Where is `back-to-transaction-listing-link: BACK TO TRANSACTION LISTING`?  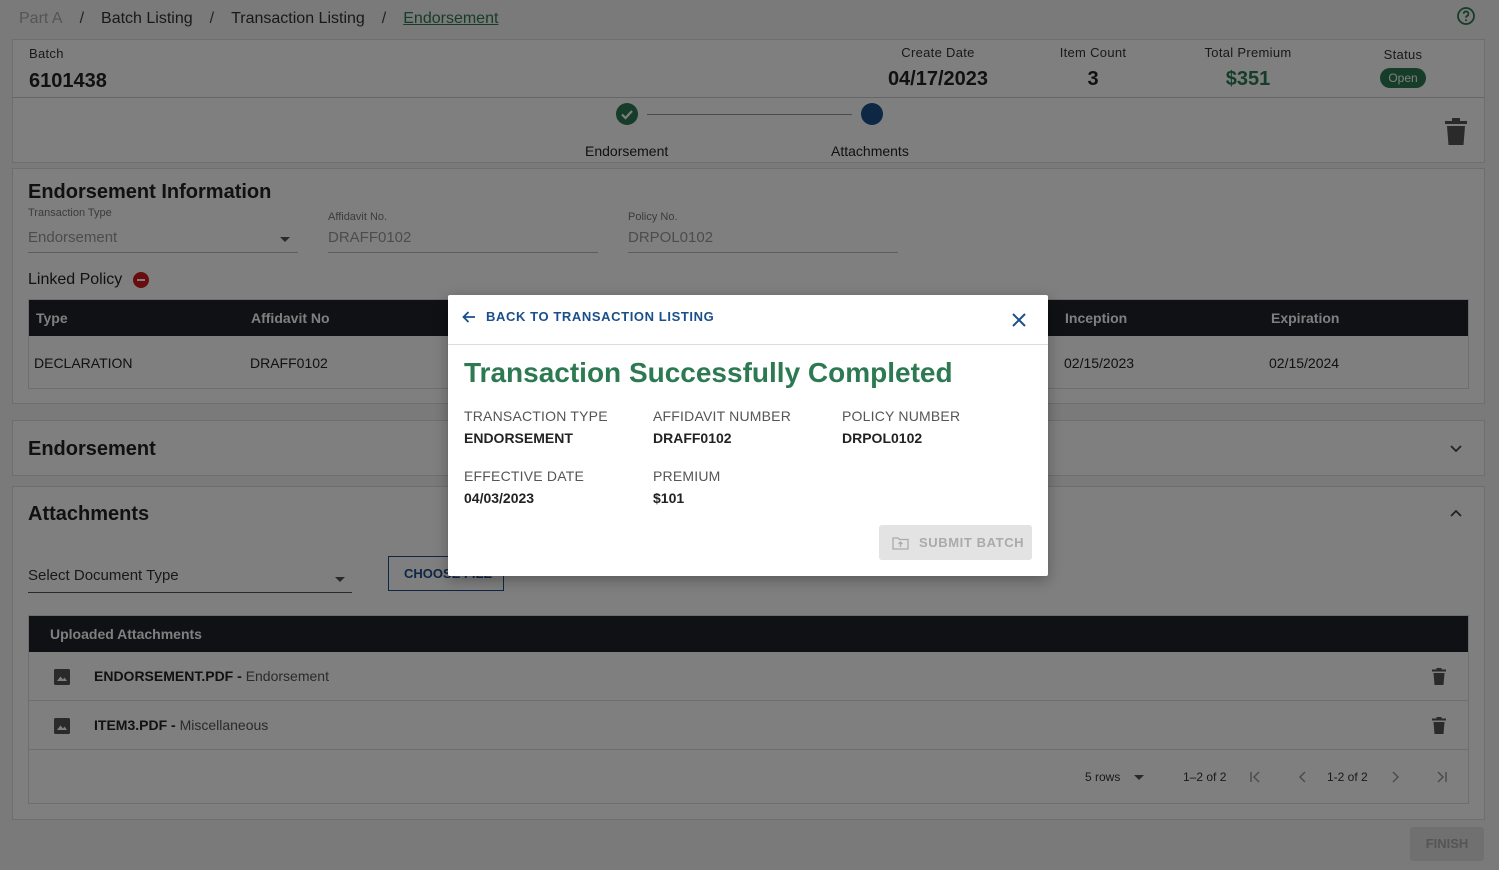
back-to-transaction-listing-link: BACK TO TRANSACTION LISTING is located at coordinates (588, 316).